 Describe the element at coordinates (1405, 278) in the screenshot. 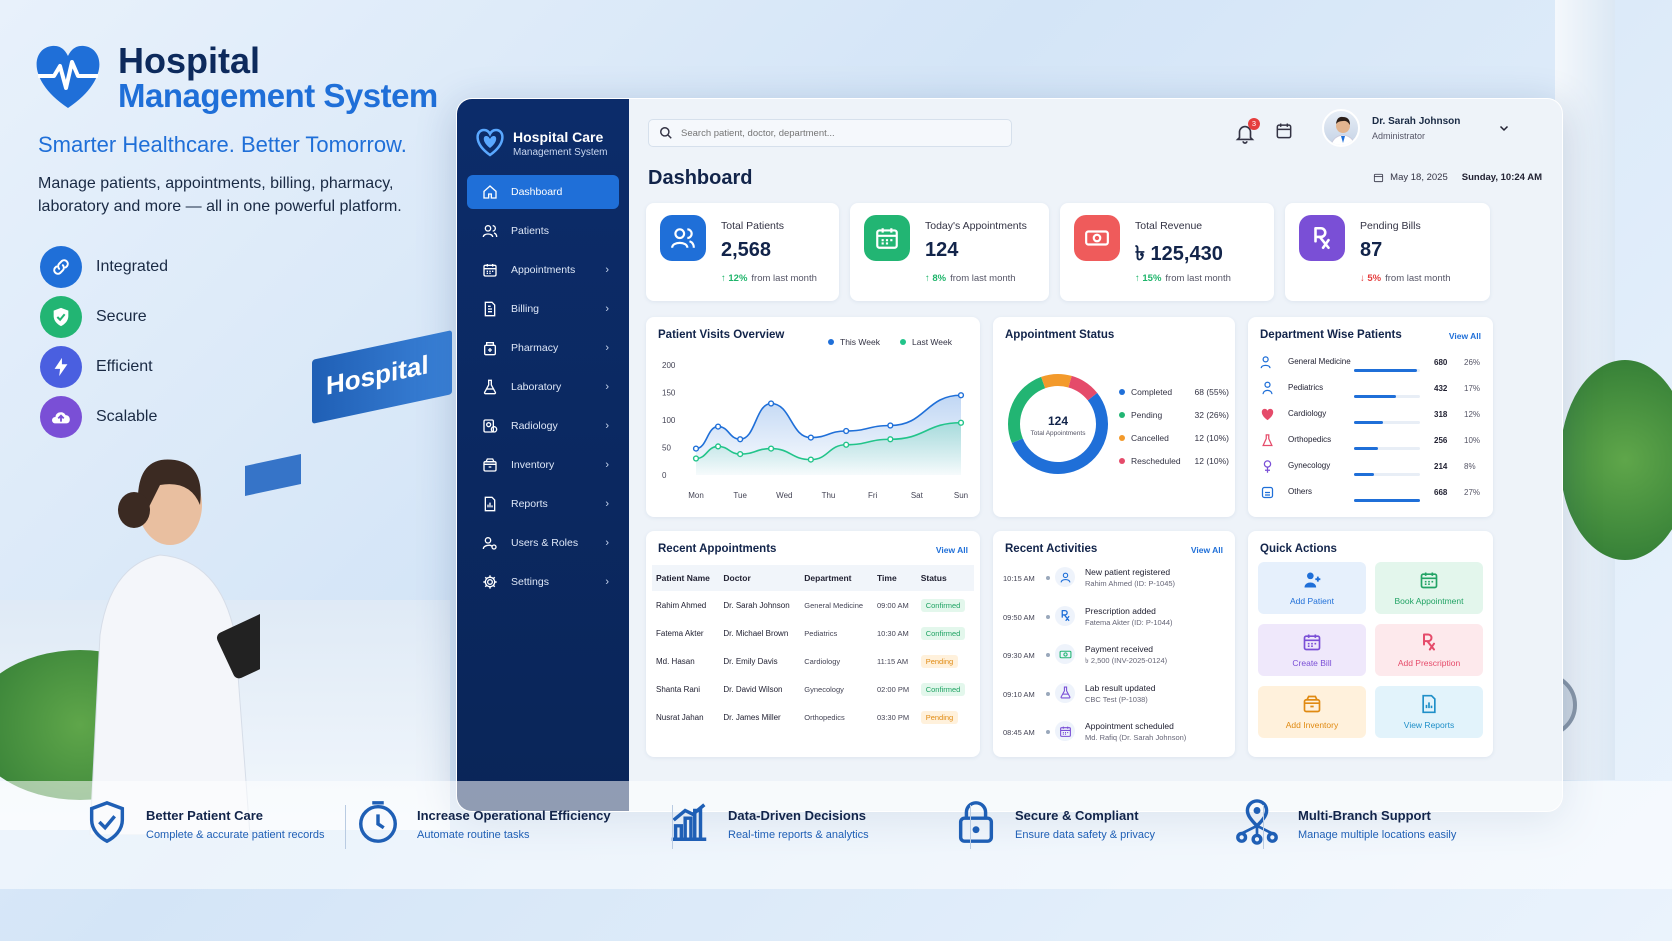

I see `stat-change: ↓ 5% from last month` at that location.